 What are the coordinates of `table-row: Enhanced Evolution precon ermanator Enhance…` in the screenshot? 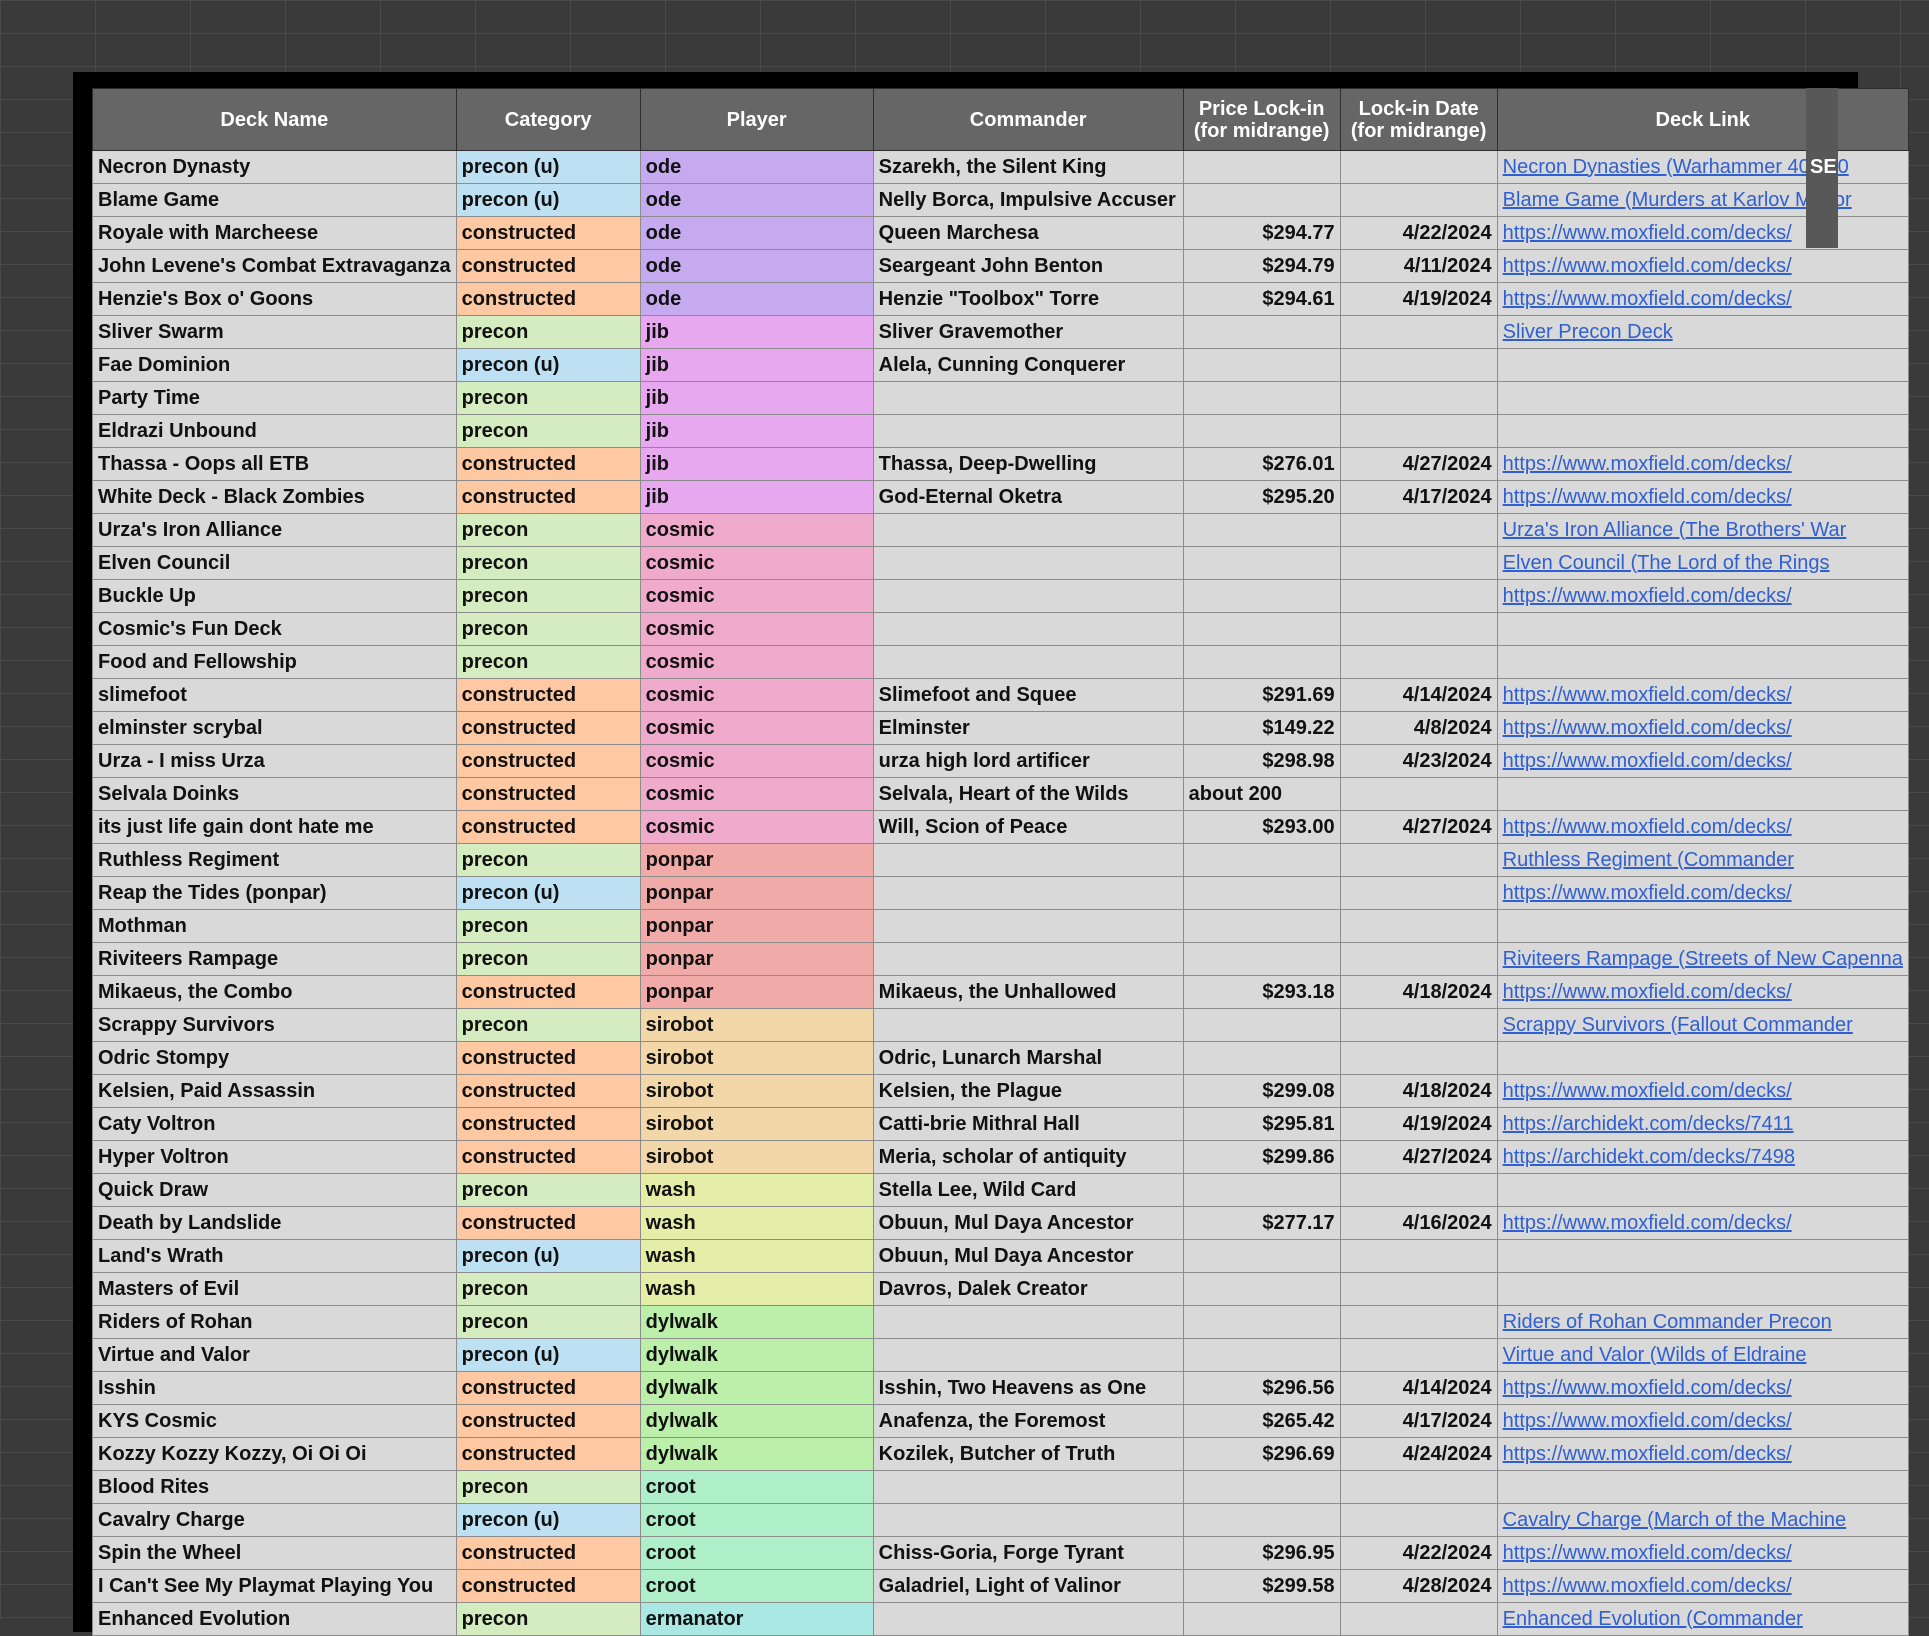 It's located at (1000, 1619).